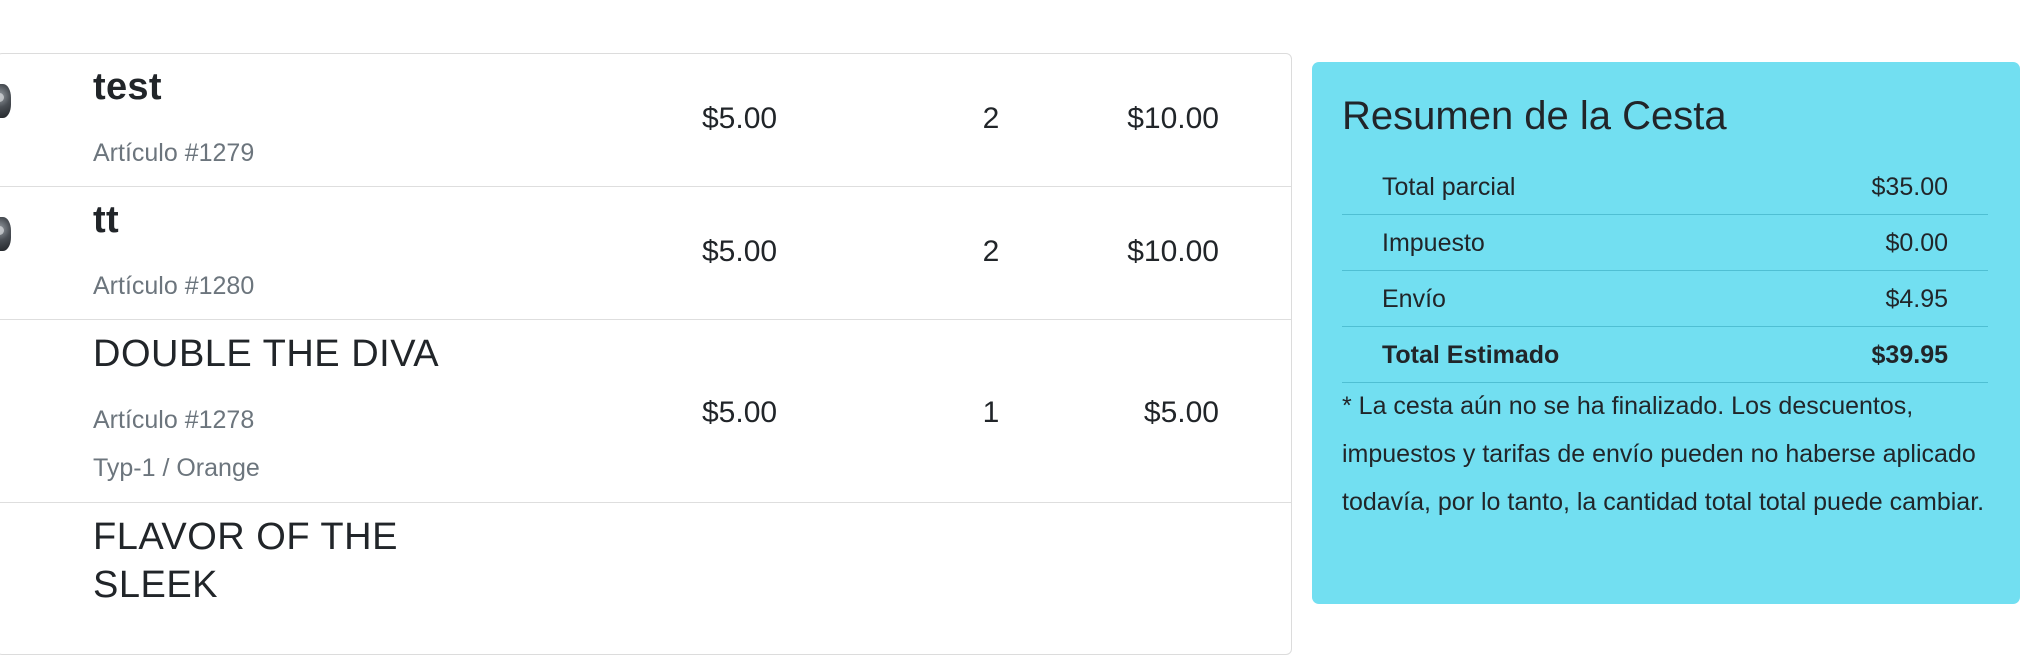 The height and width of the screenshot is (655, 2028). I want to click on summary-row-estimated-total: Total Estimado $39.95, so click(1665, 355).